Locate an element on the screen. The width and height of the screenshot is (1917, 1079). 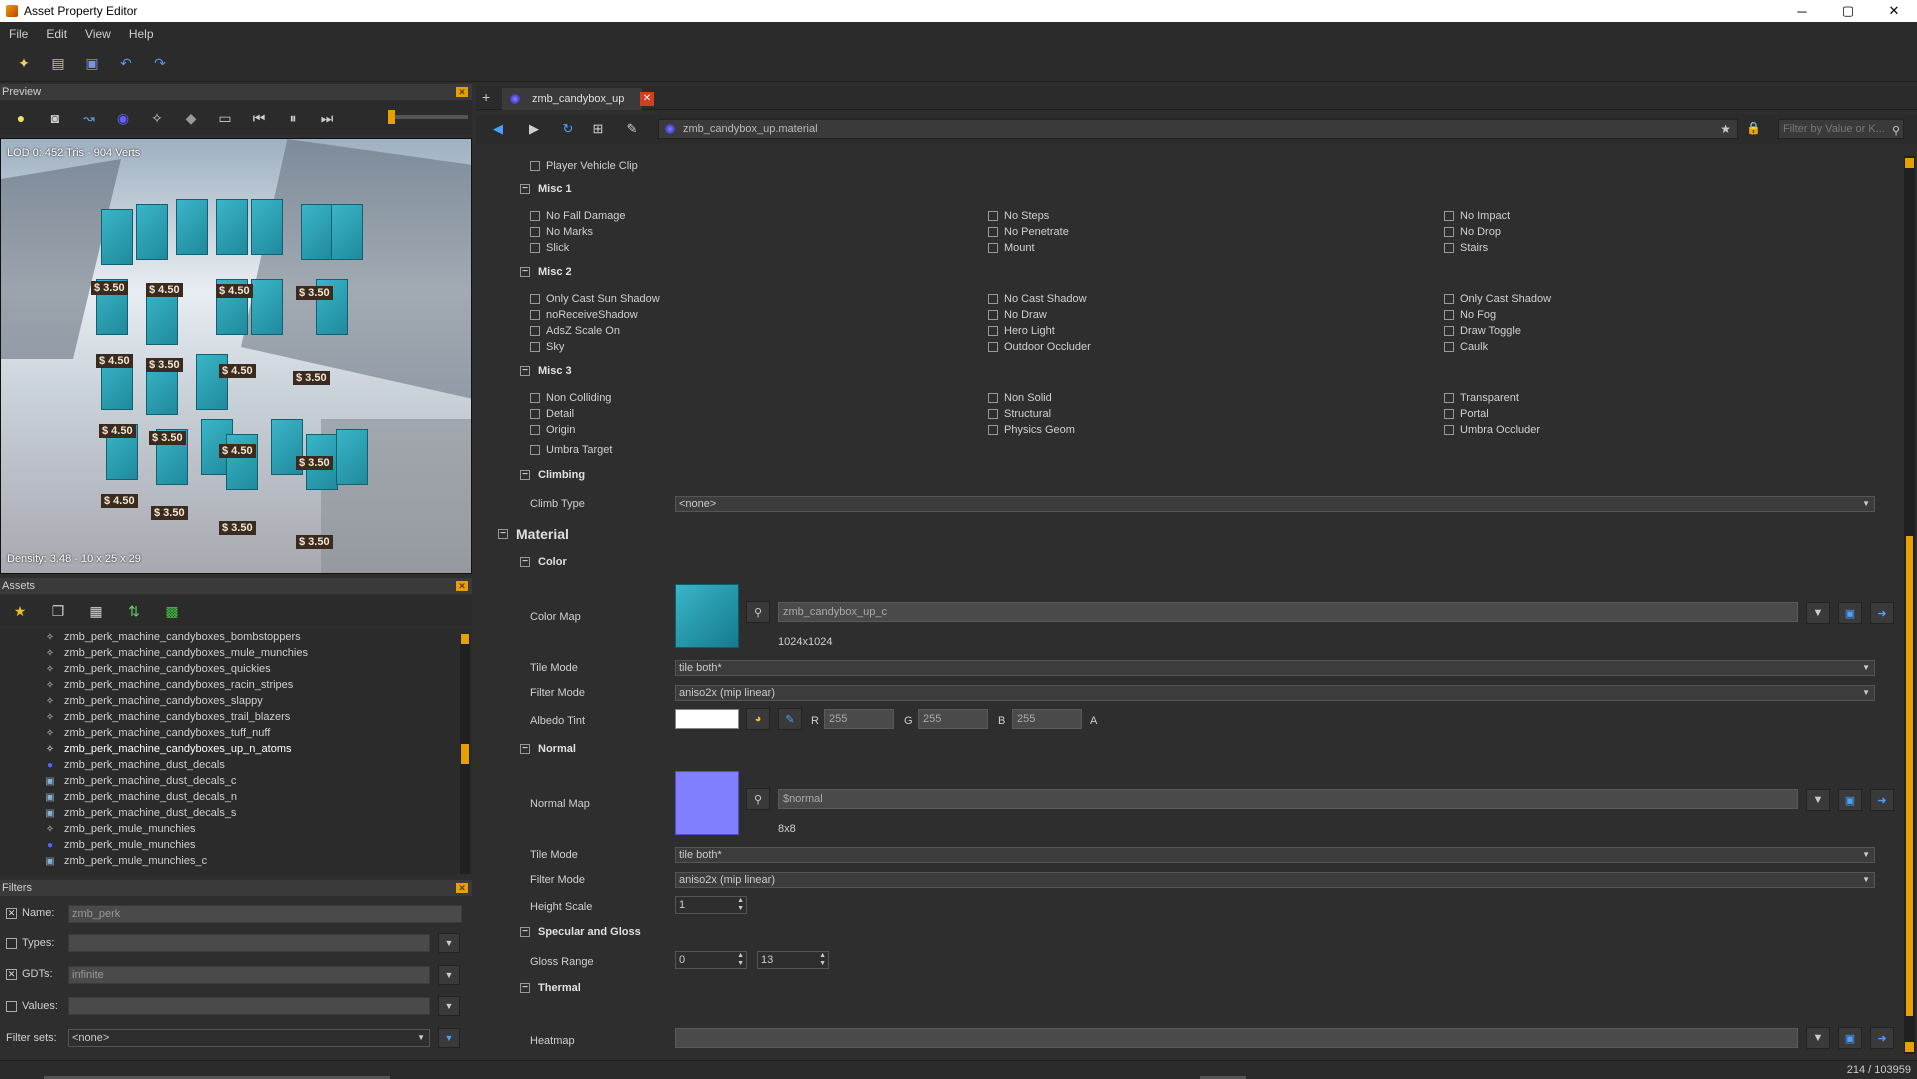
normal-map-field: $normal is located at coordinates (1288, 799).